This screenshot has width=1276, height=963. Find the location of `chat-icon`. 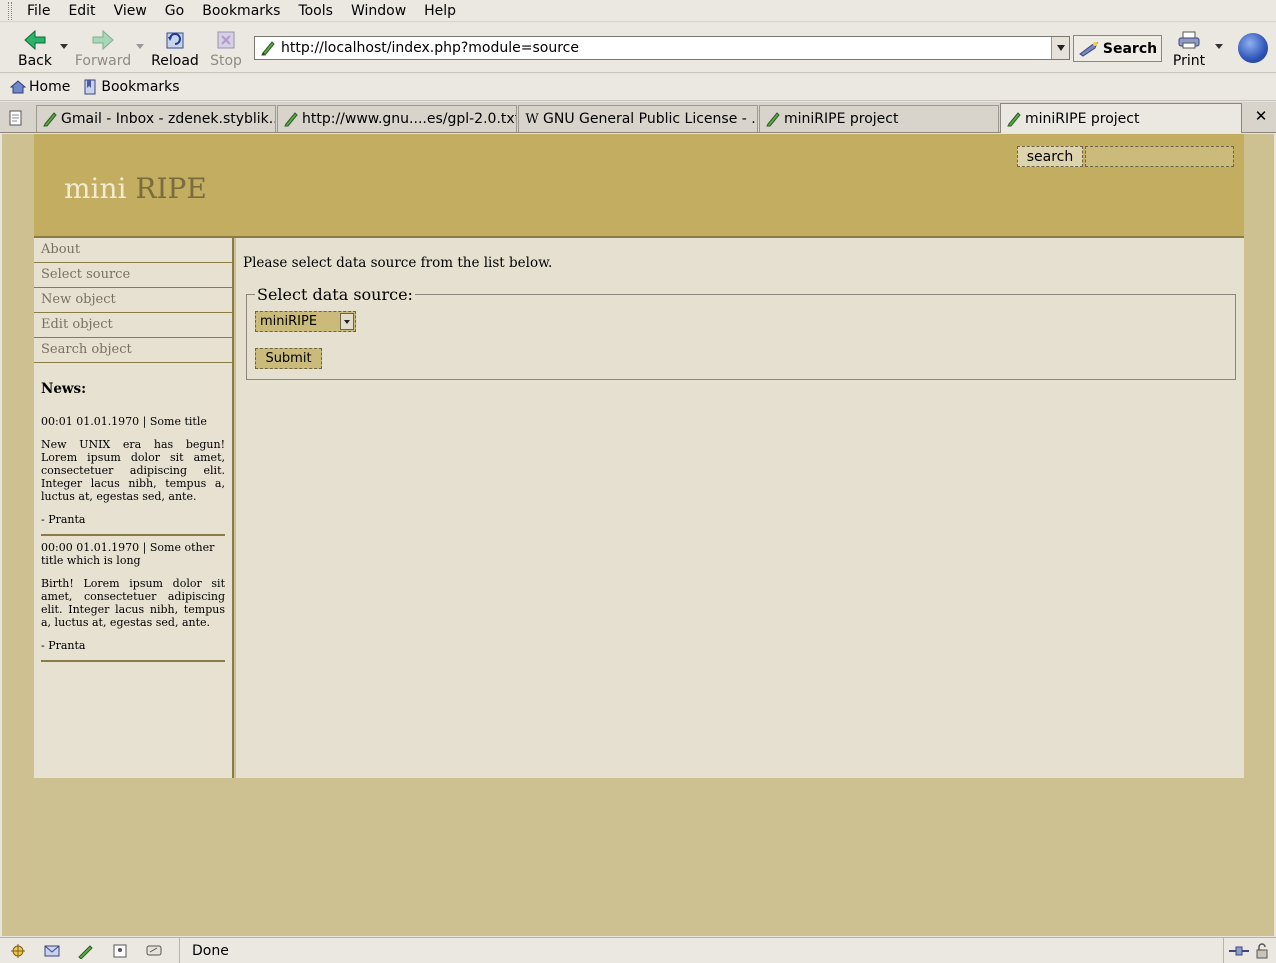

chat-icon is located at coordinates (154, 951).